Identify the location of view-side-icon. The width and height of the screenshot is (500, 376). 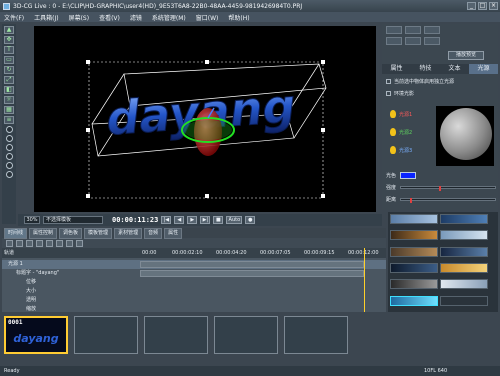
(9, 138).